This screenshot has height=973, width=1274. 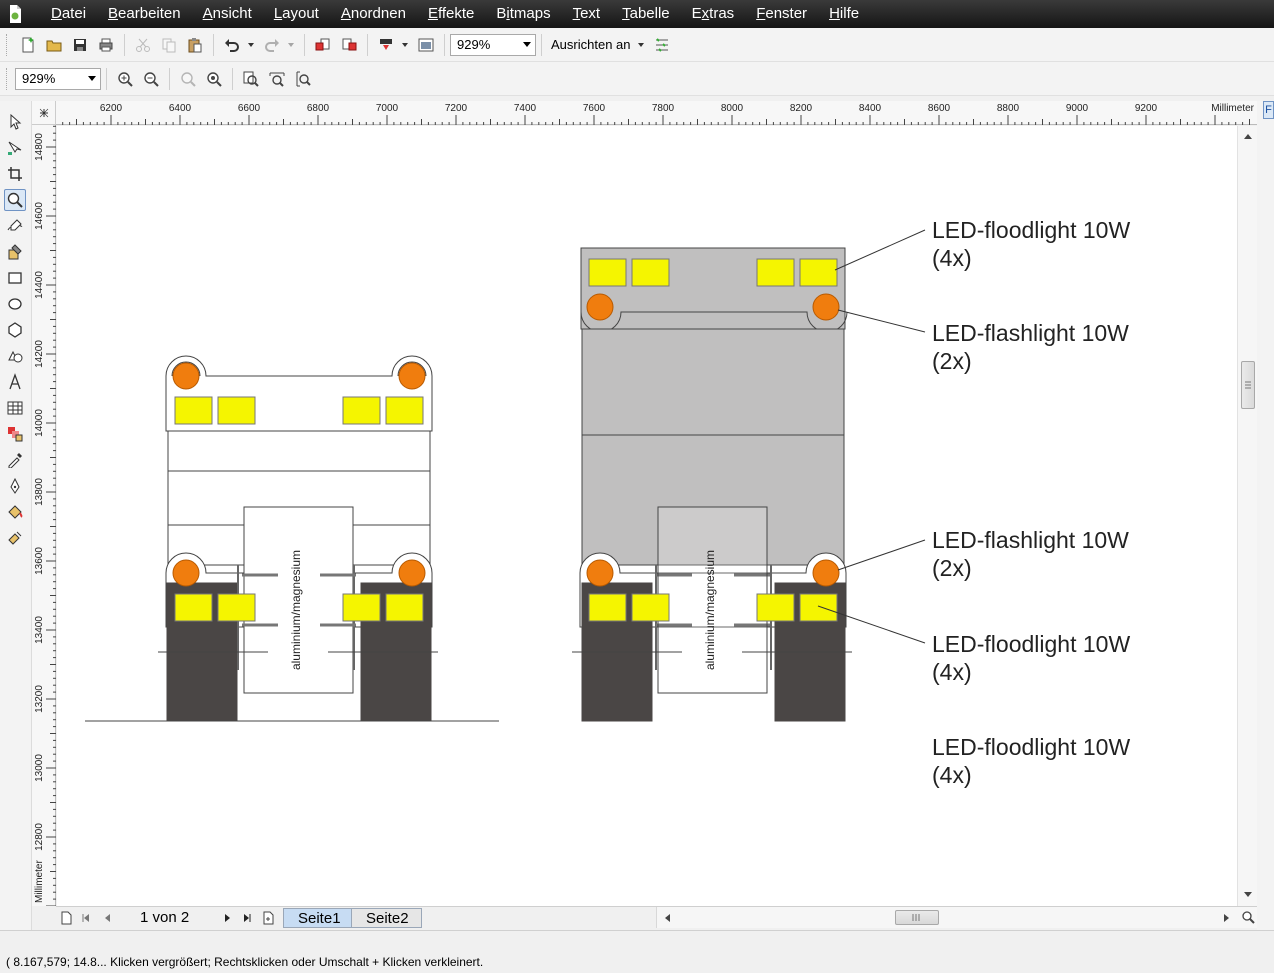 I want to click on zoom-to-page-width-button, so click(x=277, y=79).